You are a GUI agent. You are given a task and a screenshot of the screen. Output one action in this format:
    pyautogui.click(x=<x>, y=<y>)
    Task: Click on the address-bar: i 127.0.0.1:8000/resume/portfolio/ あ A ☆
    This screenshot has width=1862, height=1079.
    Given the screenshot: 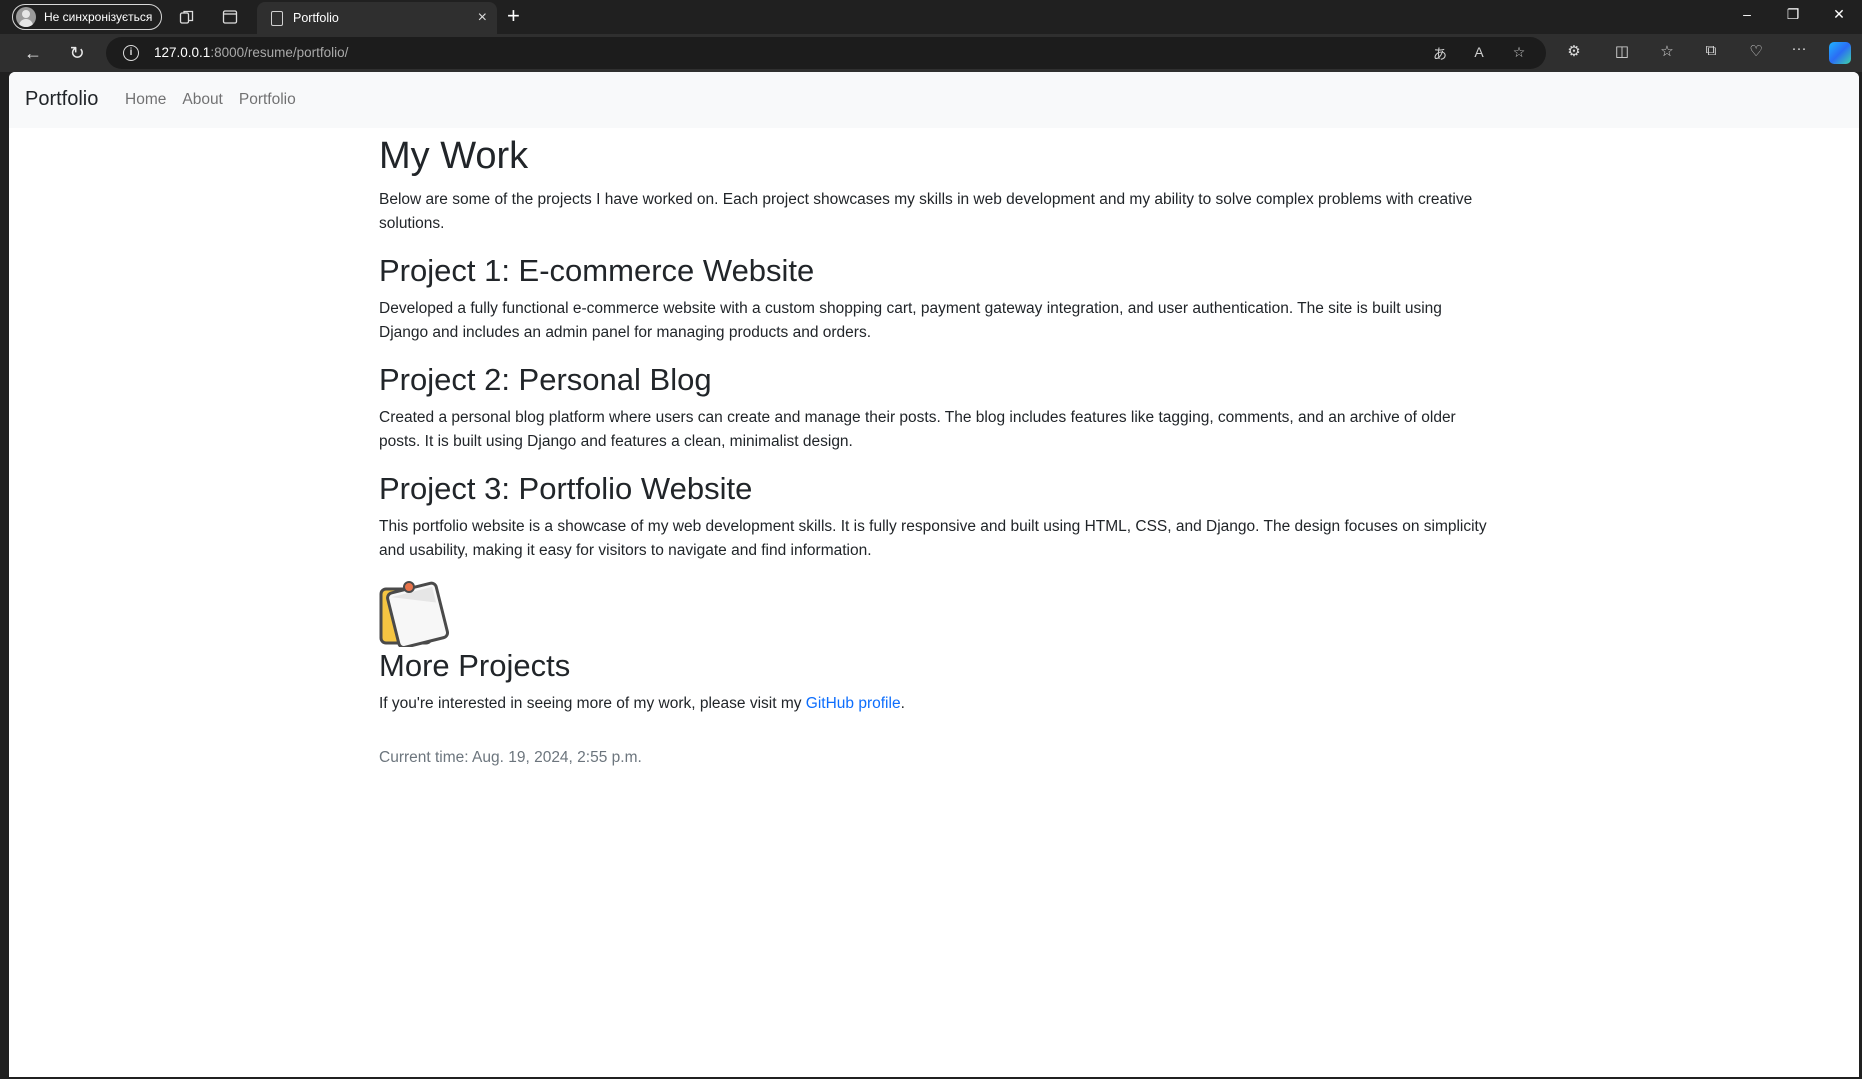 What is the action you would take?
    pyautogui.click(x=826, y=53)
    